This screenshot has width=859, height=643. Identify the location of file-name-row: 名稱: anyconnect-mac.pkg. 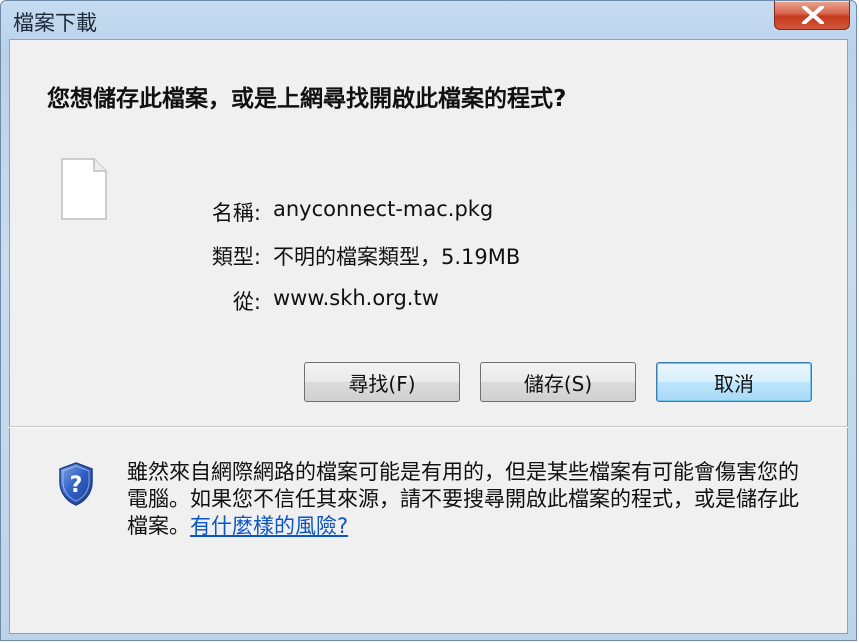
(381, 211).